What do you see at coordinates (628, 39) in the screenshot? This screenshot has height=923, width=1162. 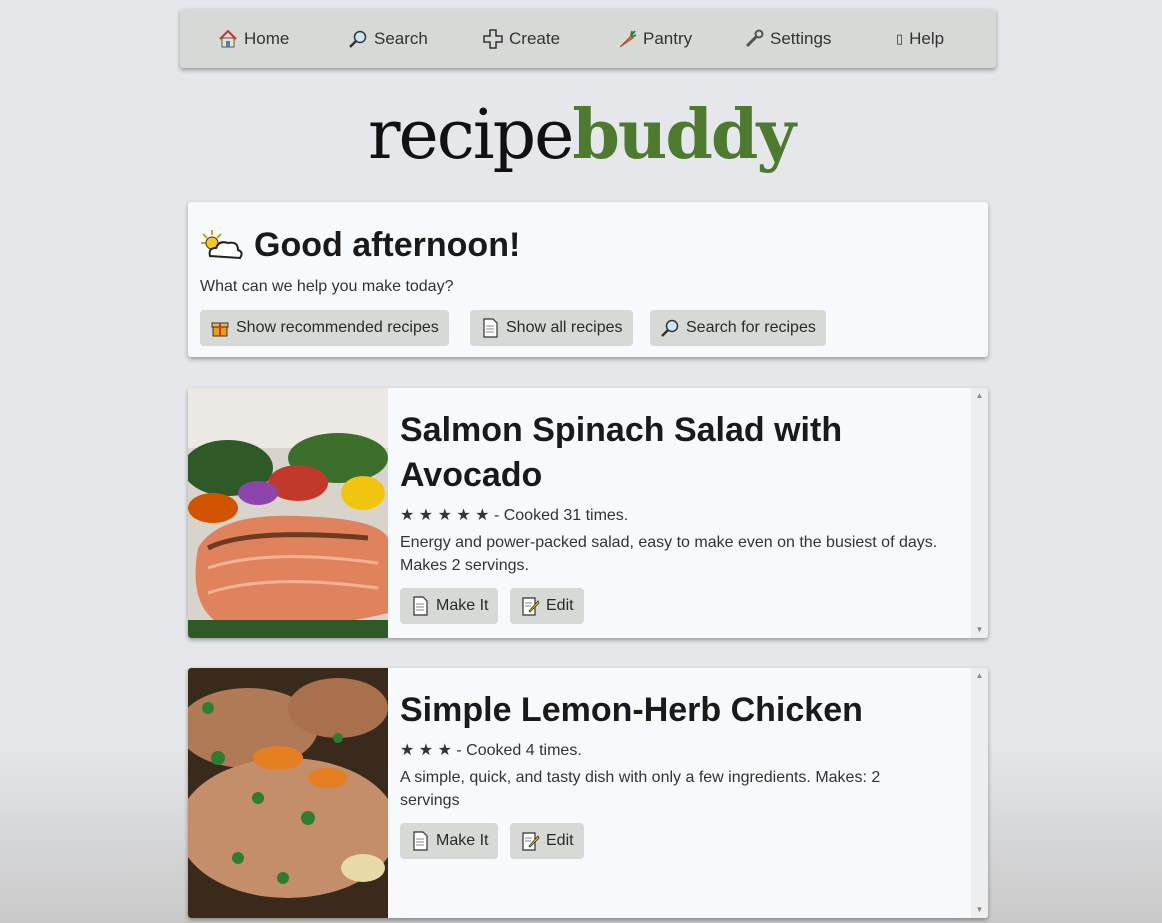 I see `carrot-icon` at bounding box center [628, 39].